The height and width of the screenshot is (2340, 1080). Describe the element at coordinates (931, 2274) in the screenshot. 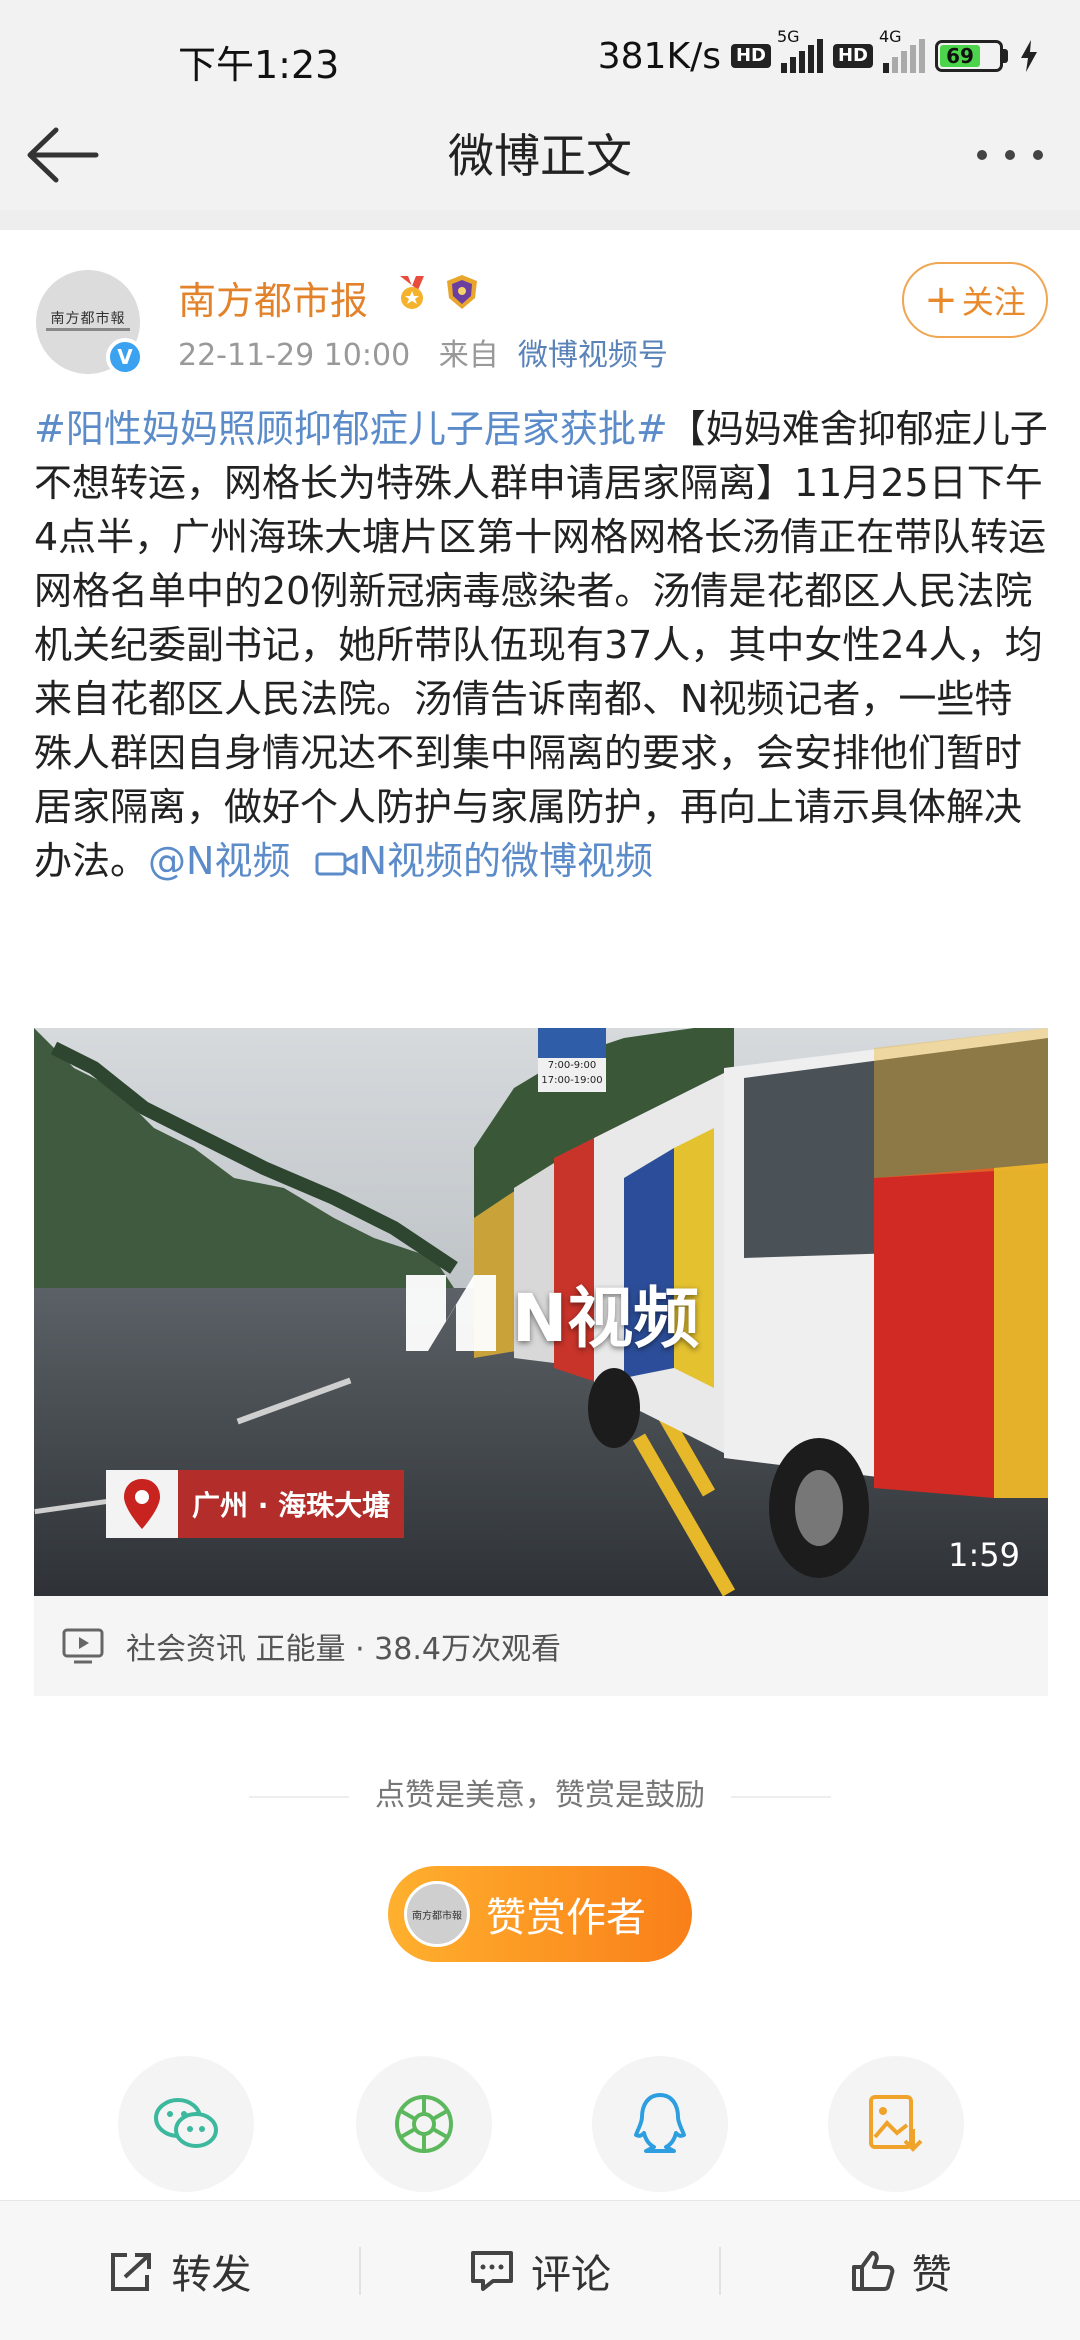

I see `like-label: 赞` at that location.